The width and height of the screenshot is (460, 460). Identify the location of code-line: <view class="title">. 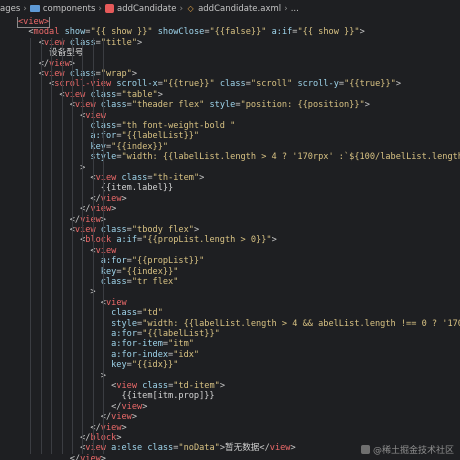
(80, 42).